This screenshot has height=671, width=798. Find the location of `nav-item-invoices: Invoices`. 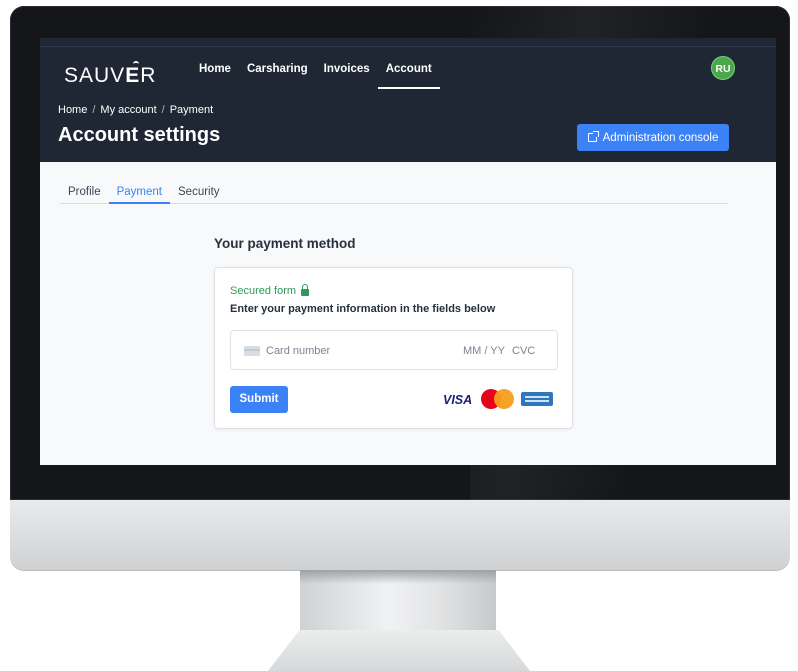

nav-item-invoices: Invoices is located at coordinates (347, 75).